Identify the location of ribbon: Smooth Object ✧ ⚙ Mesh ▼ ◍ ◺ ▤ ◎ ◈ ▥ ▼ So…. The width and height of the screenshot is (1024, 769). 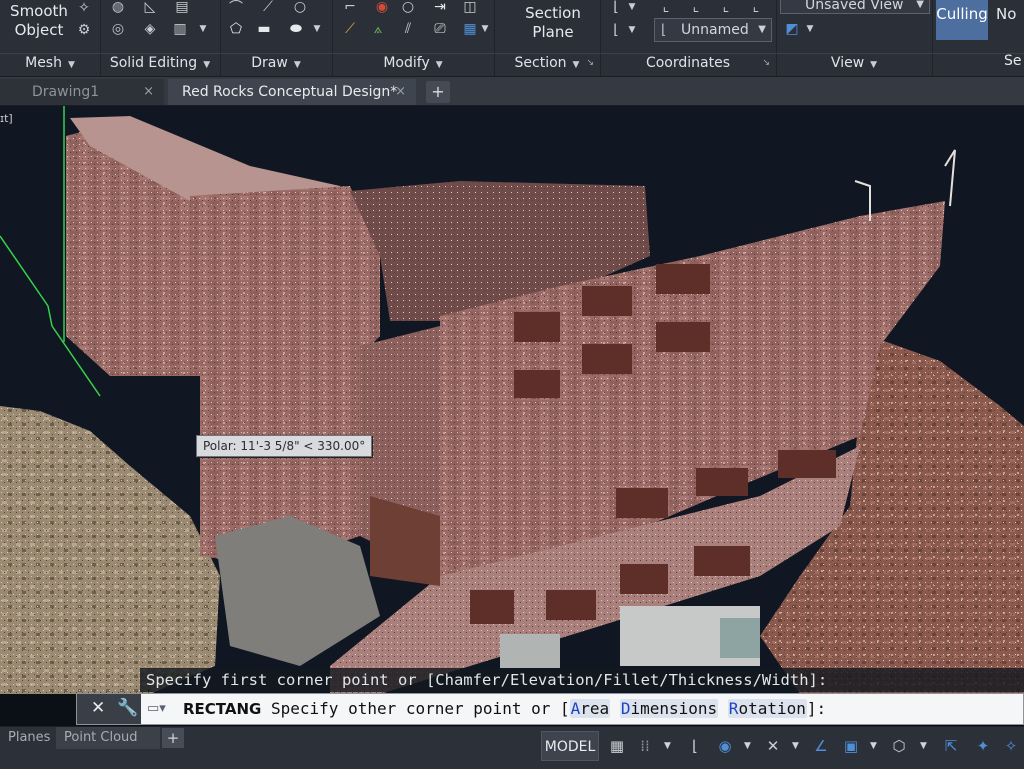
(512, 38).